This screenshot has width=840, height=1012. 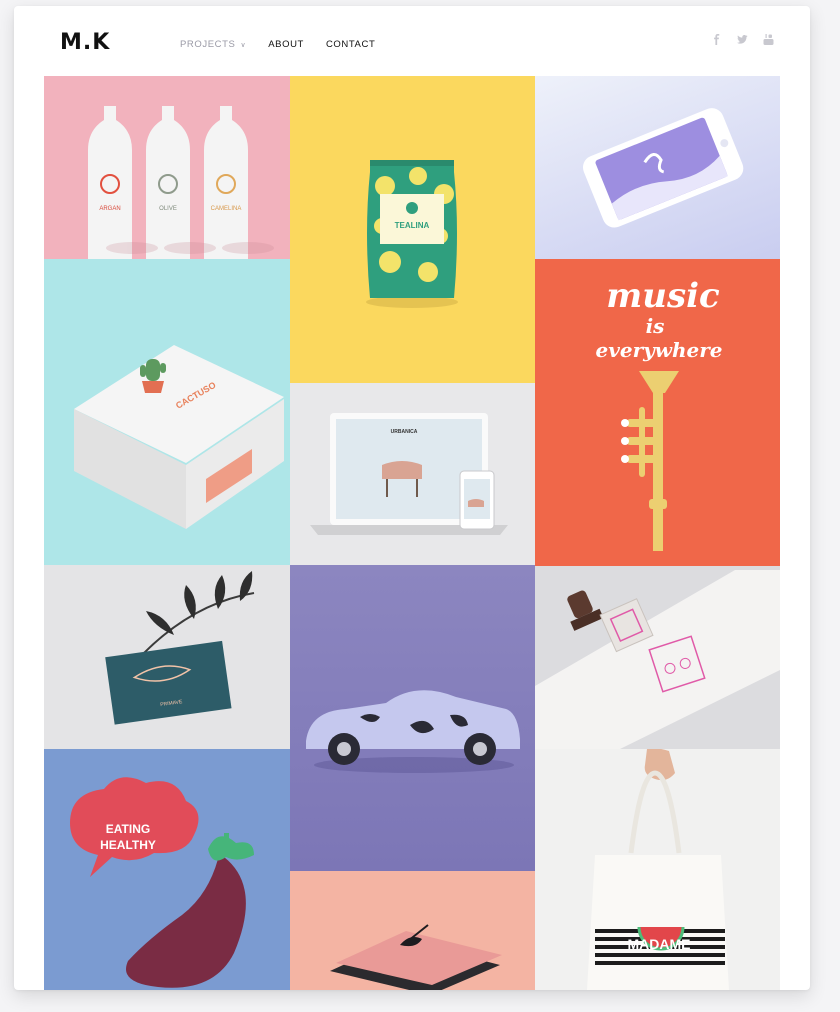 What do you see at coordinates (128, 845) in the screenshot?
I see `eating-healthy-line-2: HEALTHY` at bounding box center [128, 845].